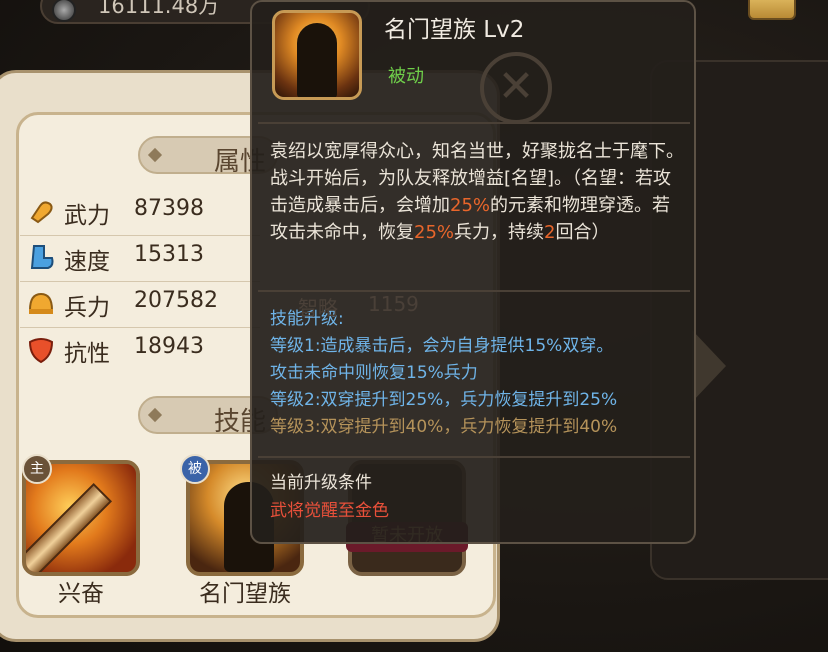 This screenshot has width=828, height=652. I want to click on skill-title: 名门望族 Lv2, so click(454, 30).